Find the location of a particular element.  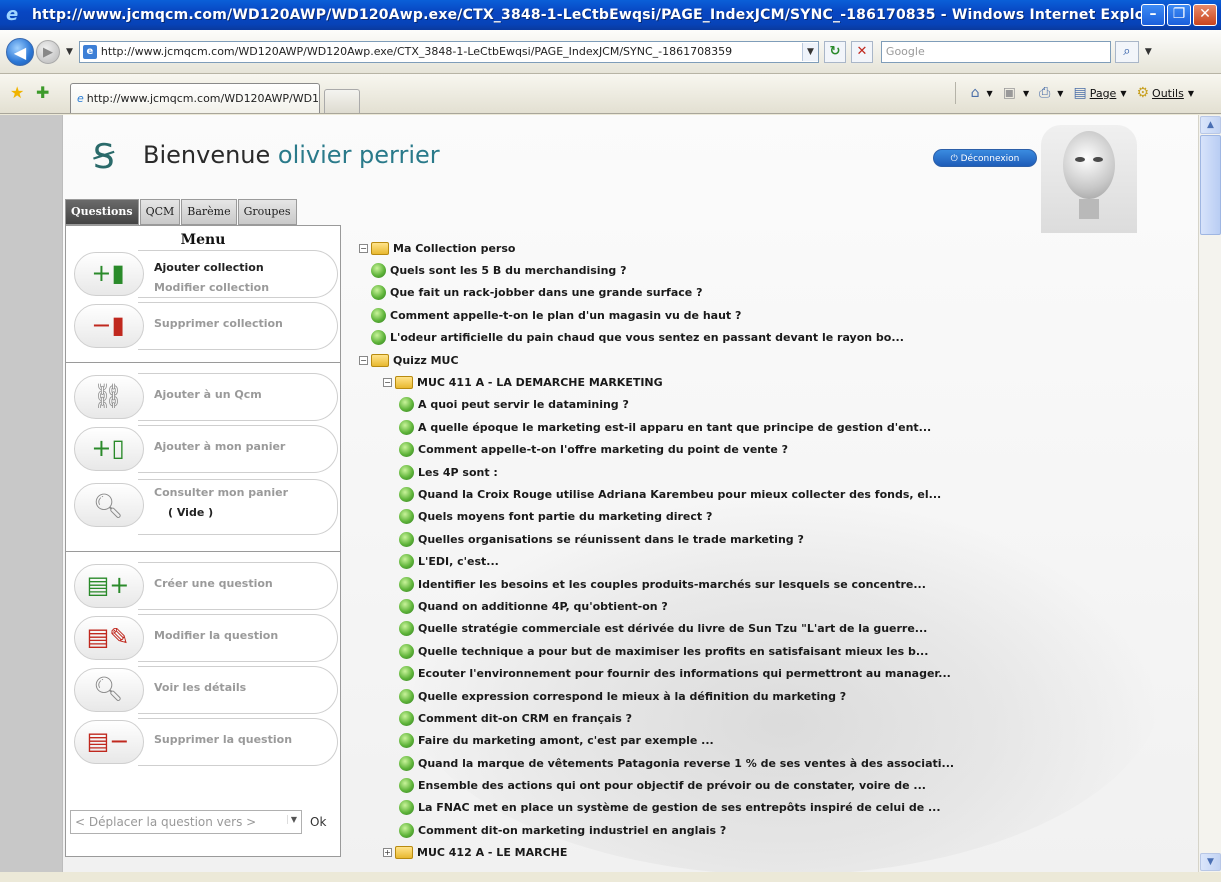

back-button: ◀ is located at coordinates (20, 51).